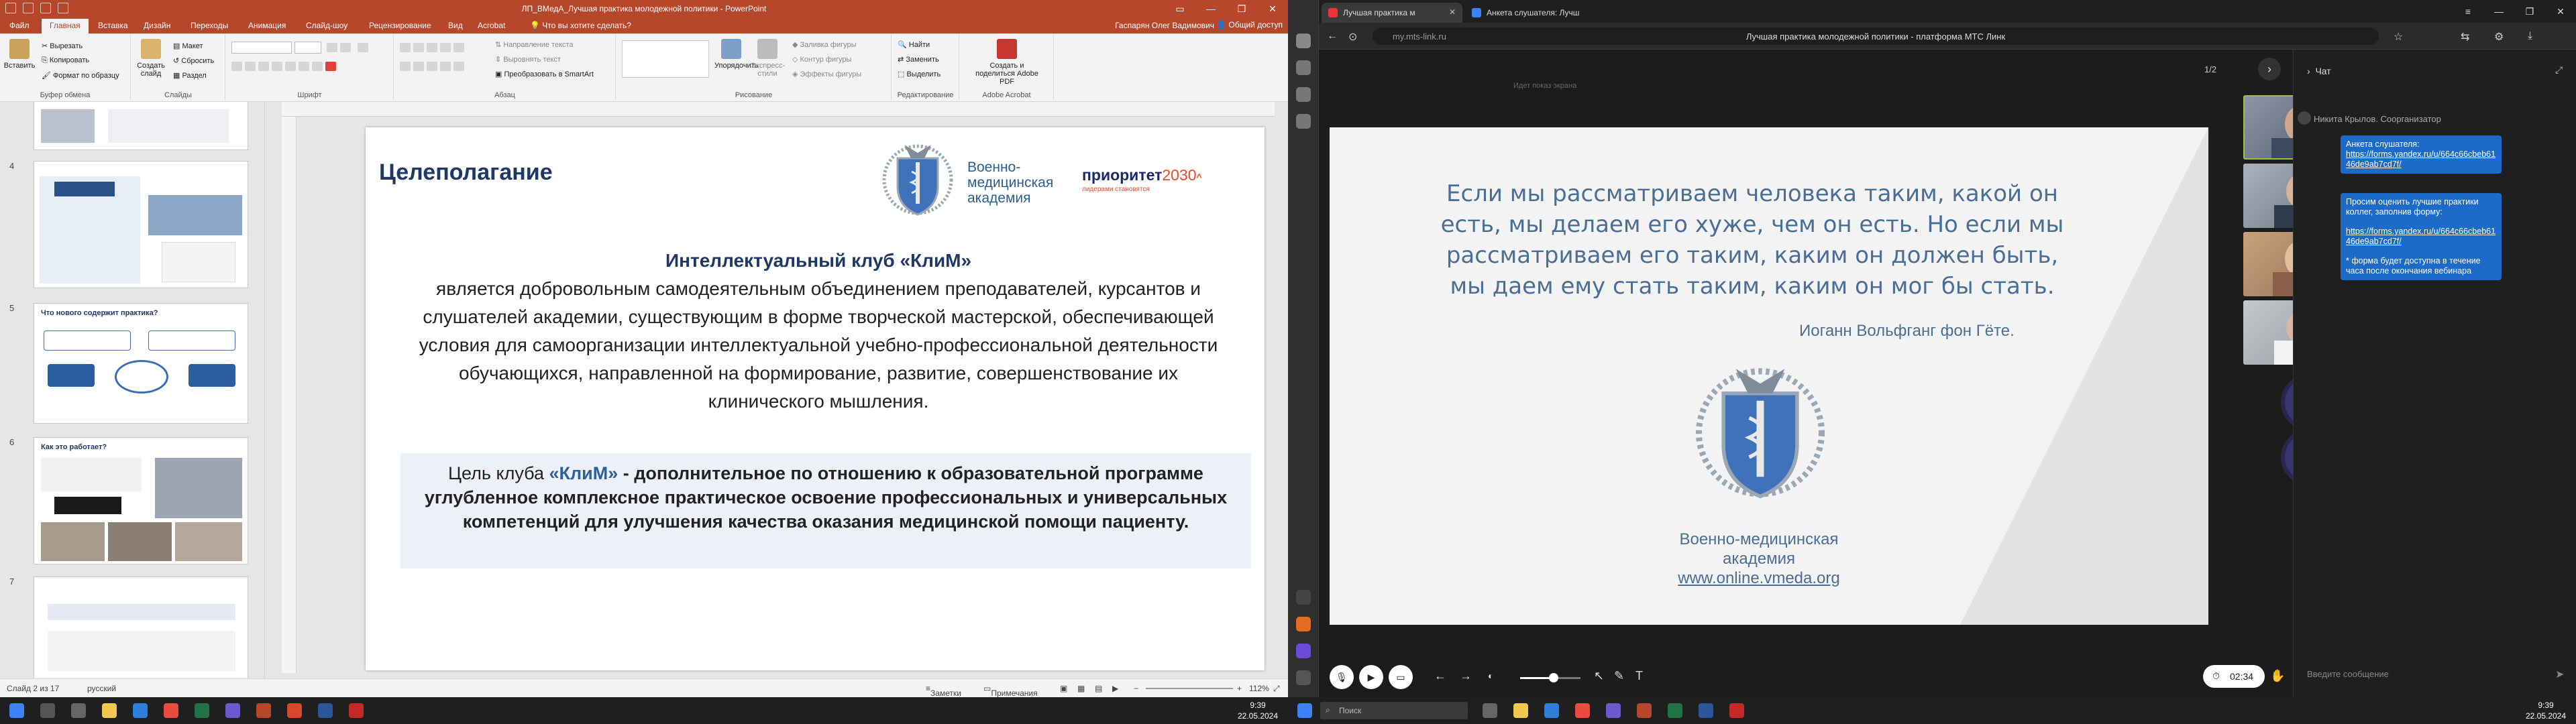 The height and width of the screenshot is (724, 2576). I want to click on indent-less-icon, so click(432, 47).